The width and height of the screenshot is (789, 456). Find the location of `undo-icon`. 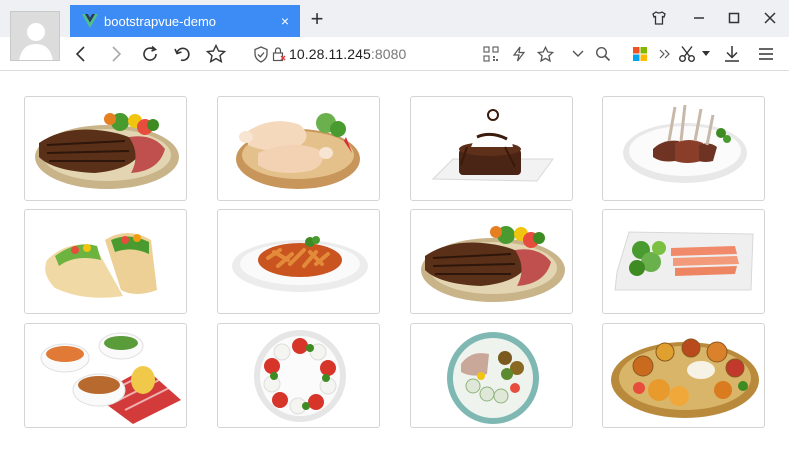

undo-icon is located at coordinates (182, 54).